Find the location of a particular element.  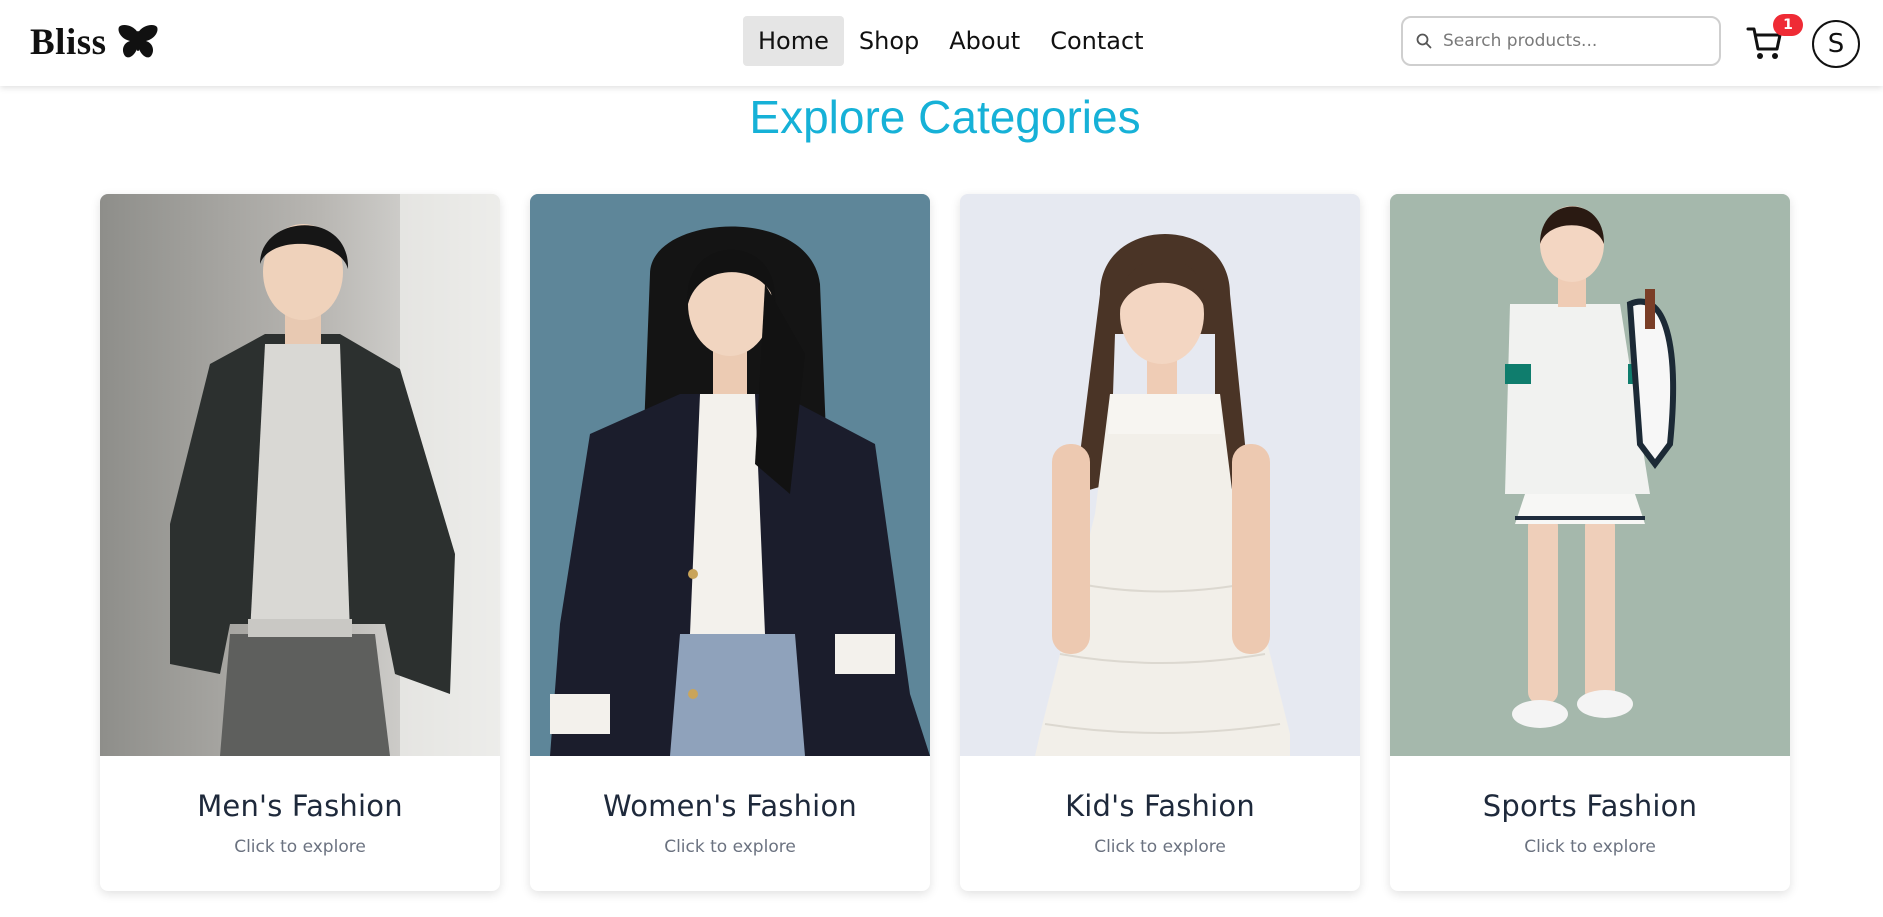

category-title: Kid's Fashion is located at coordinates (1160, 806).